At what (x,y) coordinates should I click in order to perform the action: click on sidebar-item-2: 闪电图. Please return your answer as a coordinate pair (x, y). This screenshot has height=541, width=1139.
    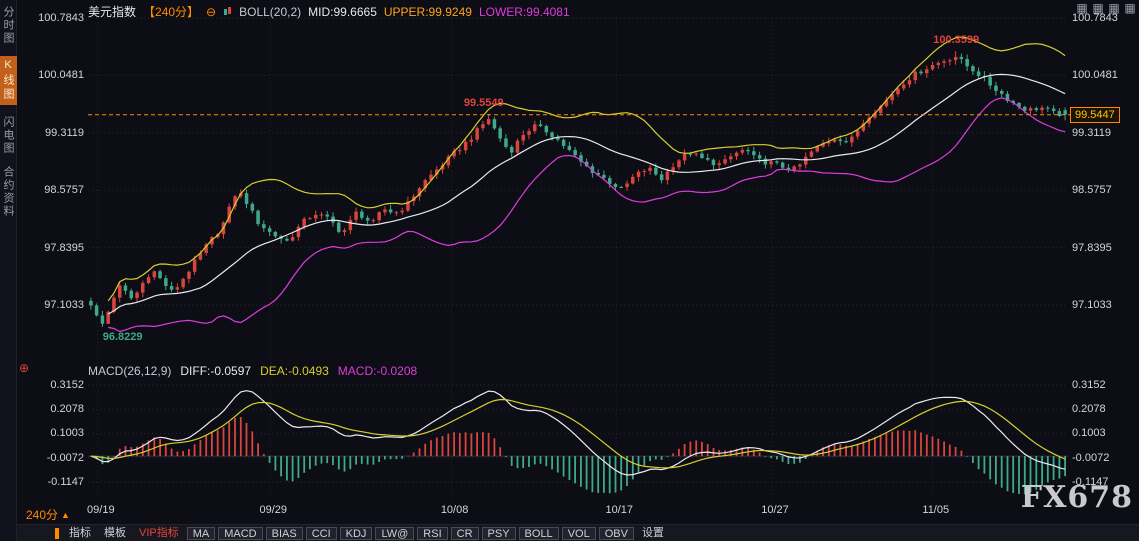
    Looking at the image, I should click on (8, 135).